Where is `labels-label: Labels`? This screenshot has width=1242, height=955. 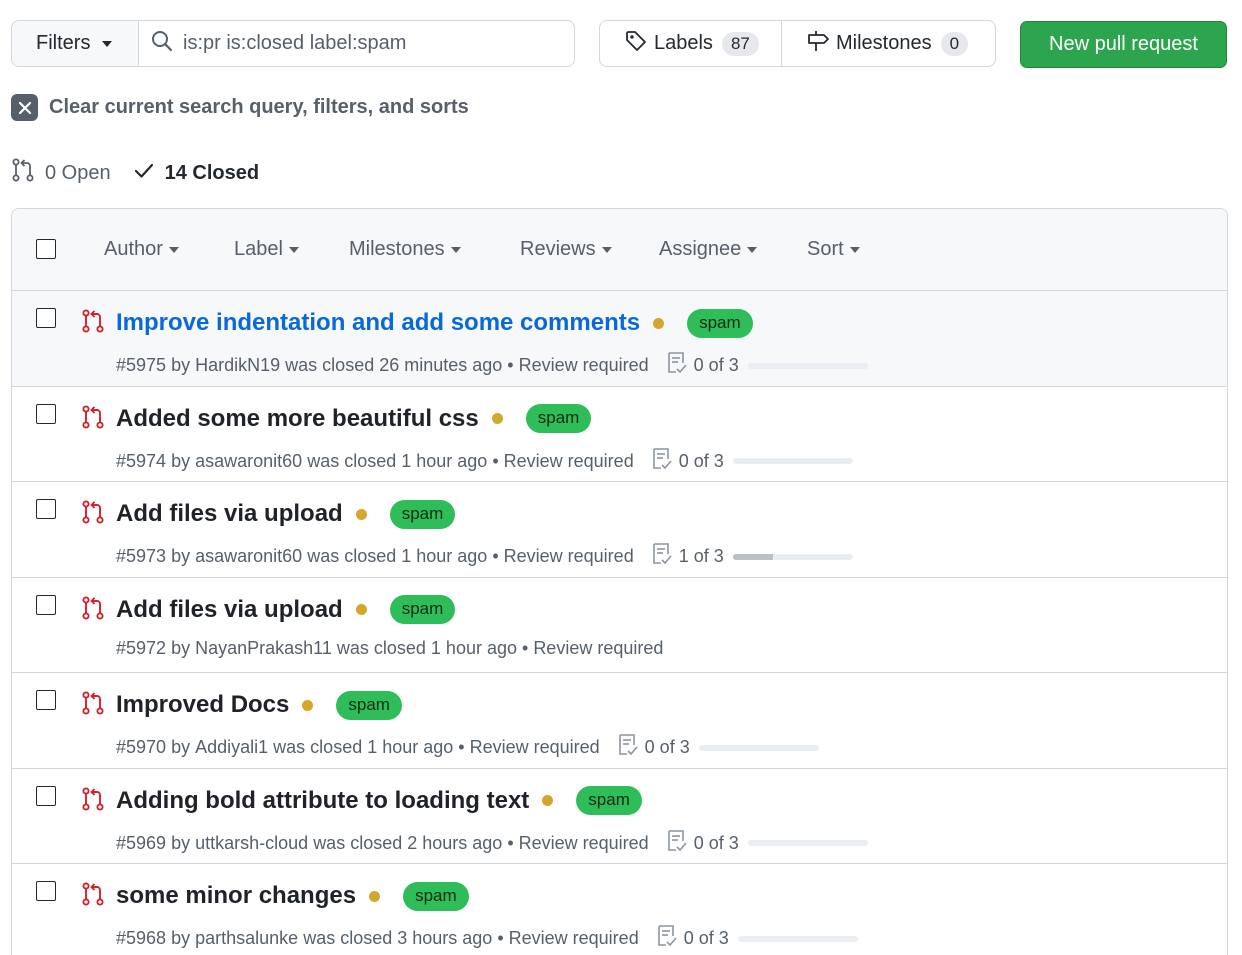 labels-label: Labels is located at coordinates (683, 43).